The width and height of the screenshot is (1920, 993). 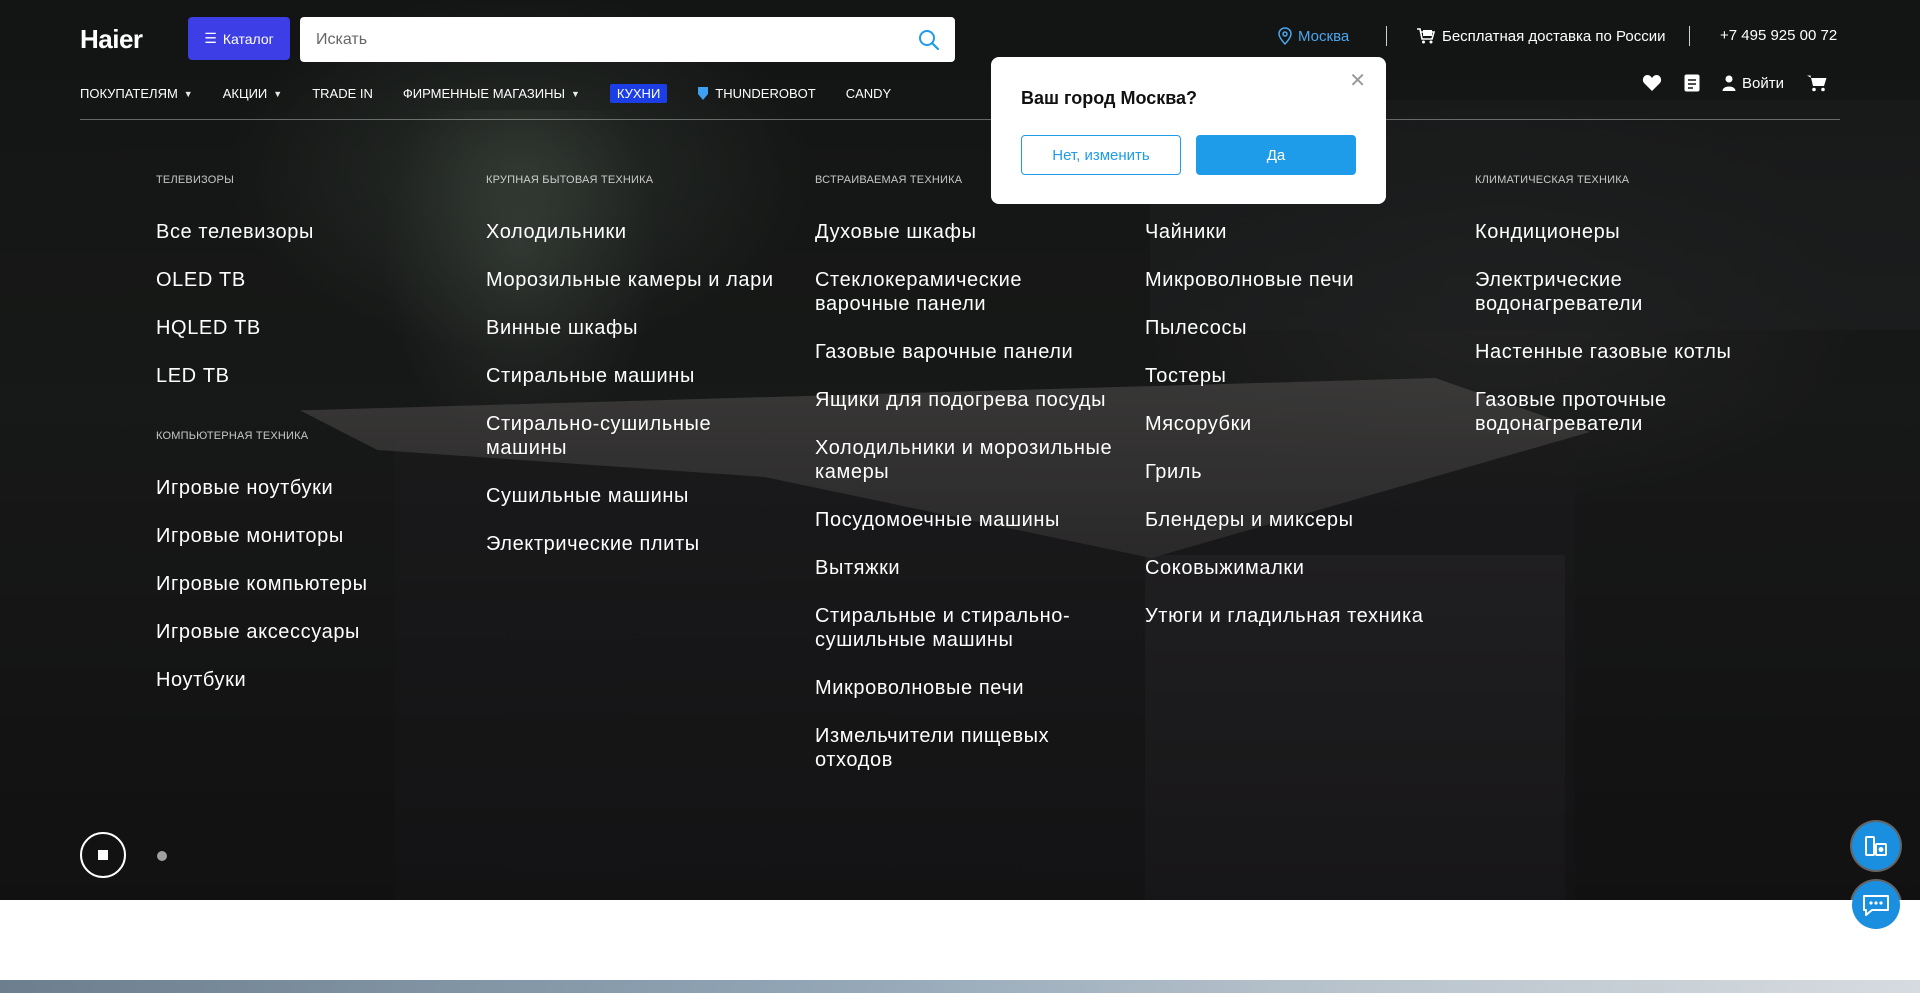 I want to click on slider-pause-button, so click(x=103, y=855).